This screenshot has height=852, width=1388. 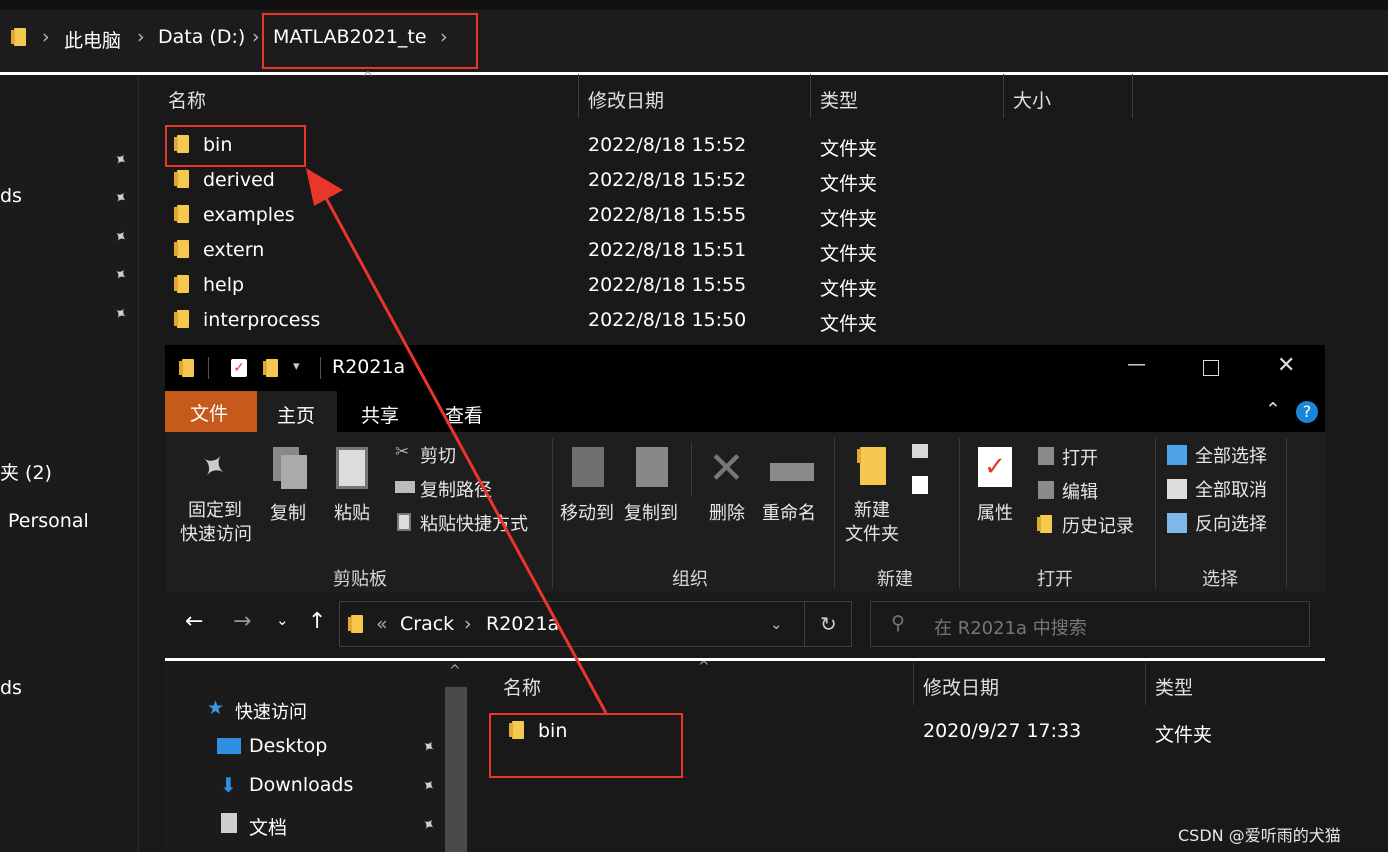 What do you see at coordinates (1259, 835) in the screenshot?
I see `watermark: CSDN @爱听雨的犬猫` at bounding box center [1259, 835].